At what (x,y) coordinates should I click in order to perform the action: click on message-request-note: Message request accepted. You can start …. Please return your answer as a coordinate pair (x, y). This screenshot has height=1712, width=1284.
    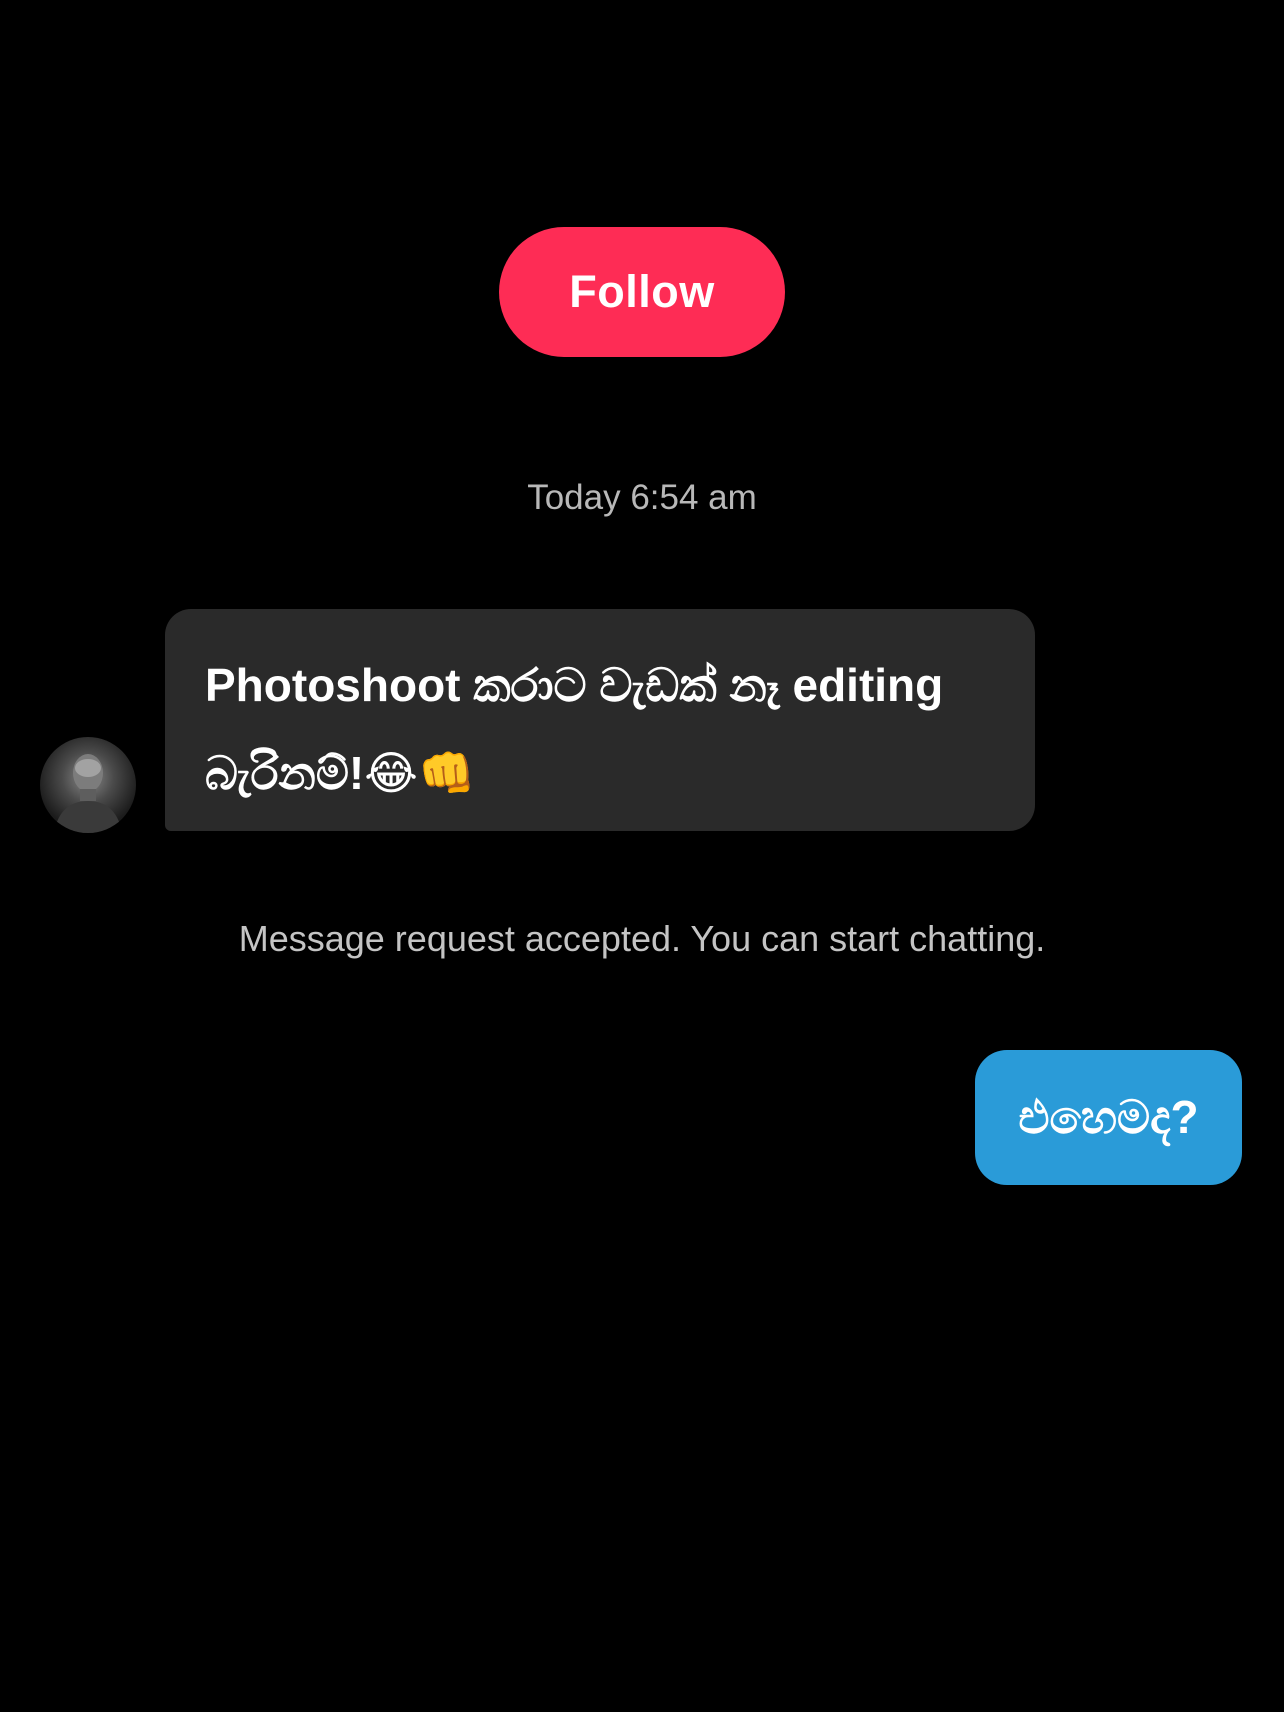
    Looking at the image, I should click on (642, 938).